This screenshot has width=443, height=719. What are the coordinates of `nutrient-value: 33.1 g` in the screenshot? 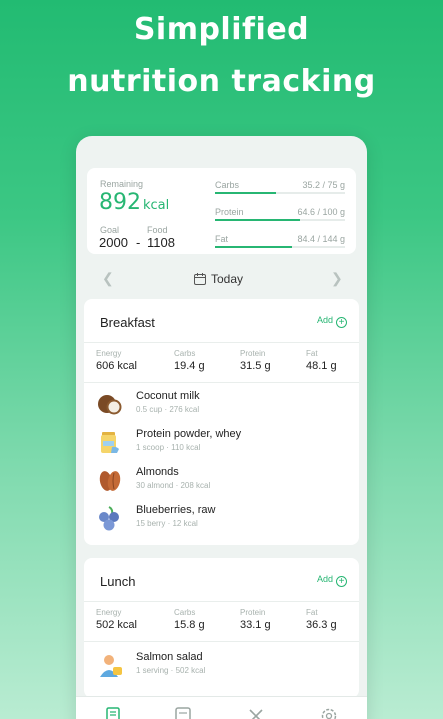 It's located at (255, 625).